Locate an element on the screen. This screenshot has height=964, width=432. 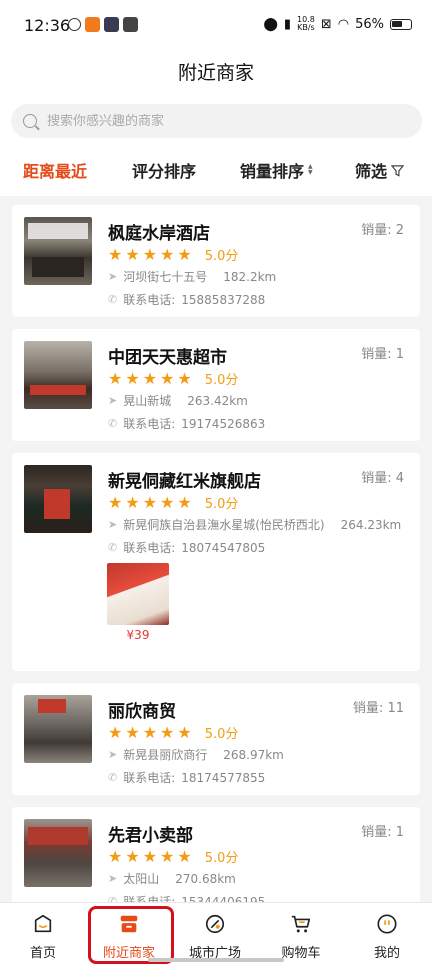
shop-name: 丽欣商贸 is located at coordinates (142, 712).